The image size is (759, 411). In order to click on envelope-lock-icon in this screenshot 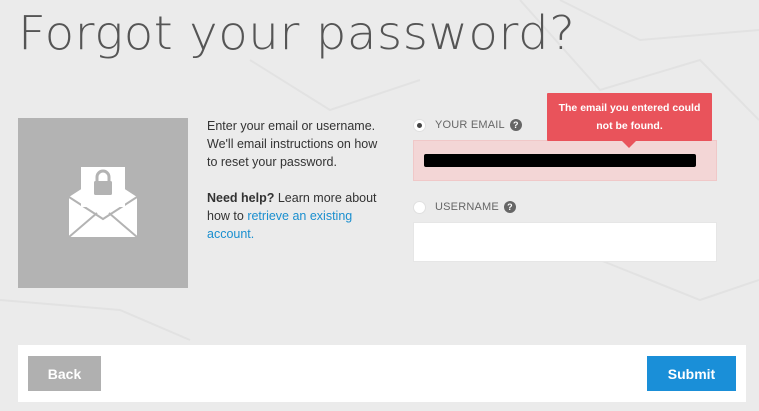, I will do `click(103, 202)`.